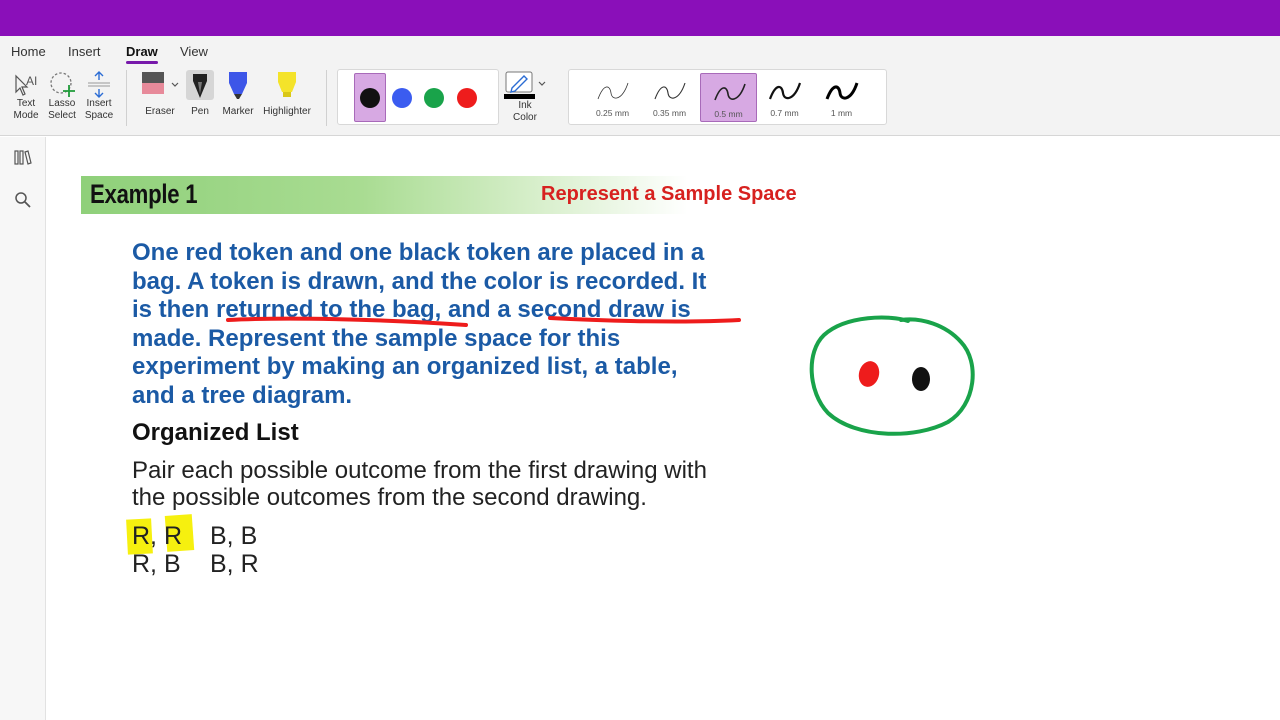  Describe the element at coordinates (892, 375) in the screenshot. I see `ink-bag-circle` at that location.